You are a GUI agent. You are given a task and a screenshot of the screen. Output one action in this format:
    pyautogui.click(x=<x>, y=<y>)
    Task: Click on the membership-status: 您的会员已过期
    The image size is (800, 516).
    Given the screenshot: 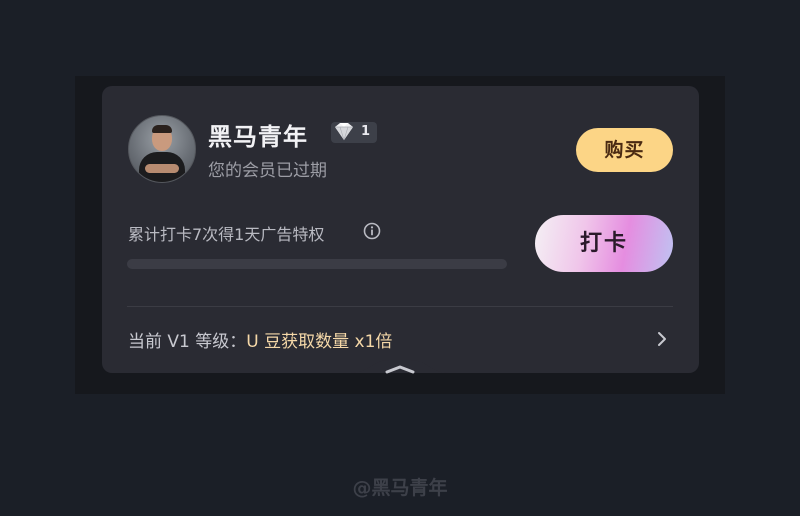 What is the action you would take?
    pyautogui.click(x=267, y=171)
    